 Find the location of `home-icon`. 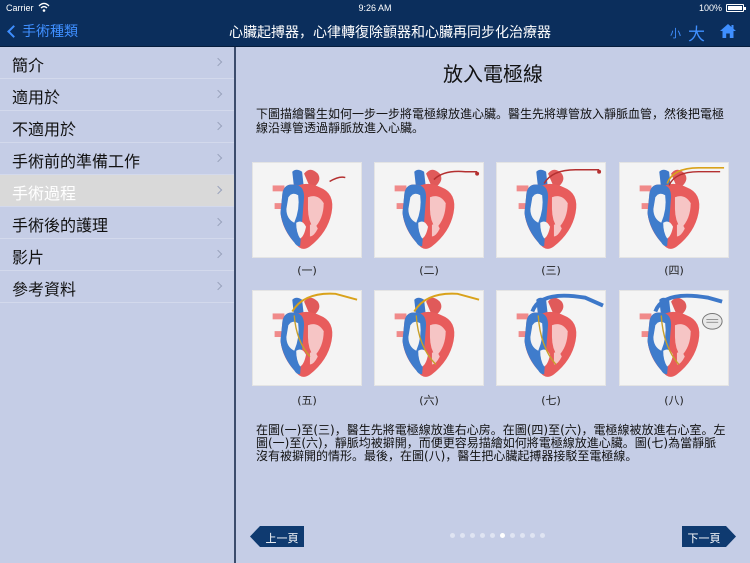

home-icon is located at coordinates (728, 31).